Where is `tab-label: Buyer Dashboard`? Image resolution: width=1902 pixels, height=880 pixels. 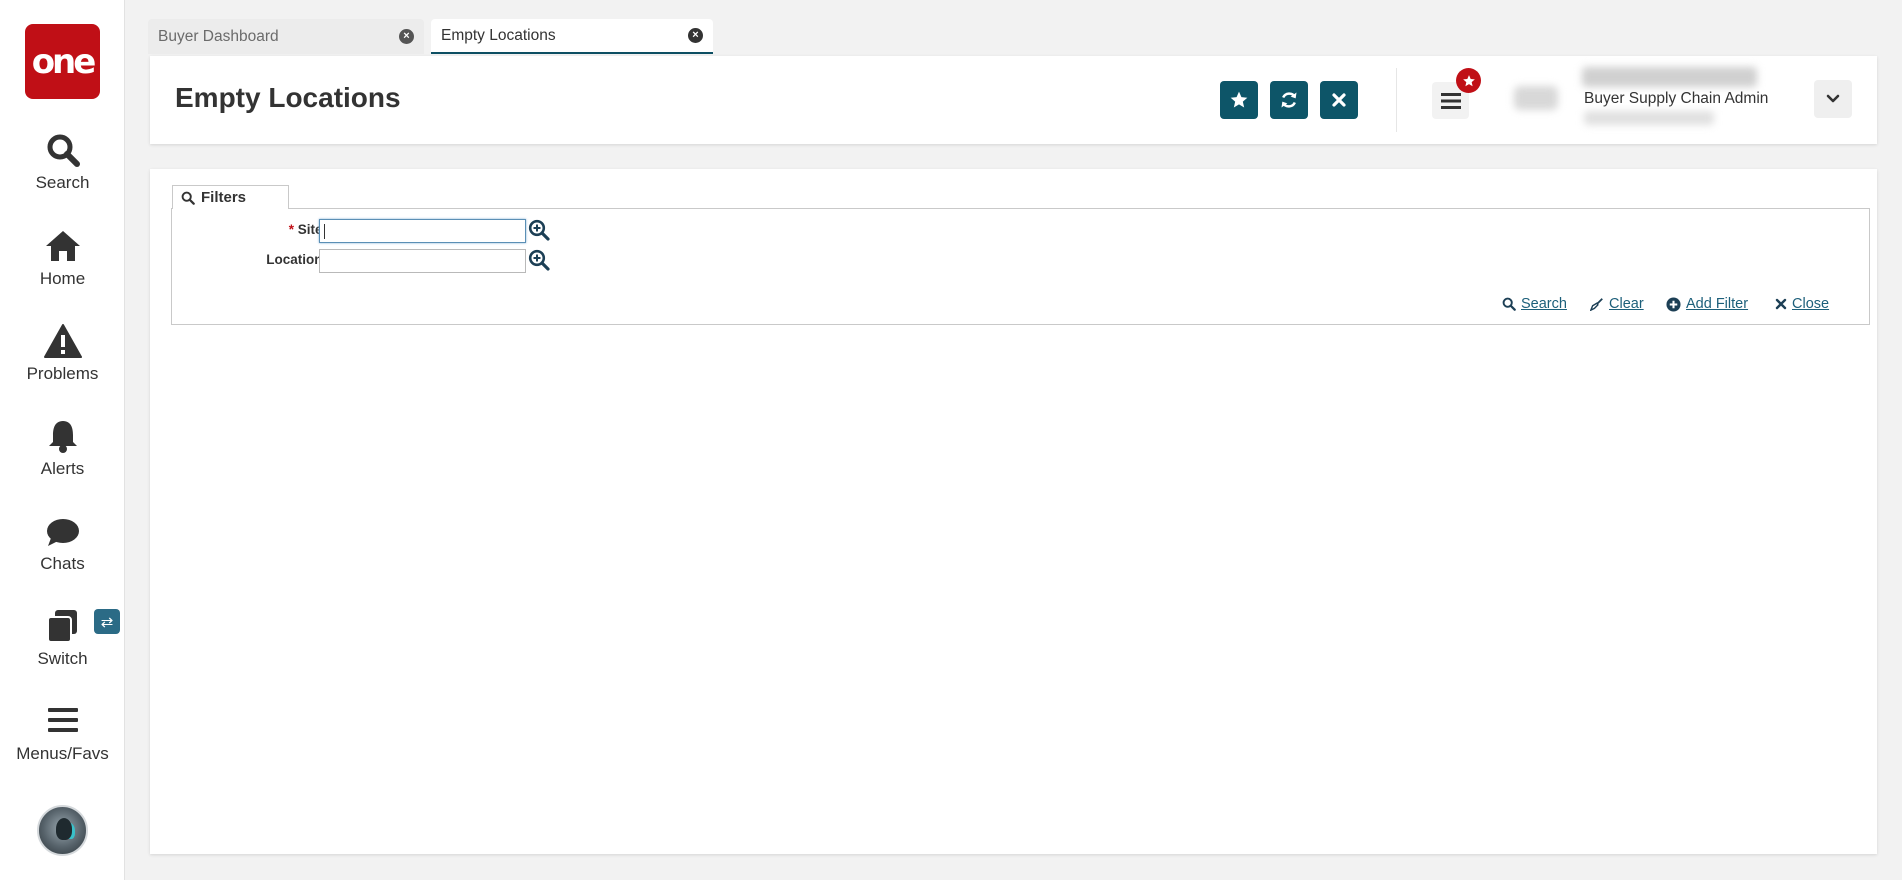
tab-label: Buyer Dashboard is located at coordinates (218, 36).